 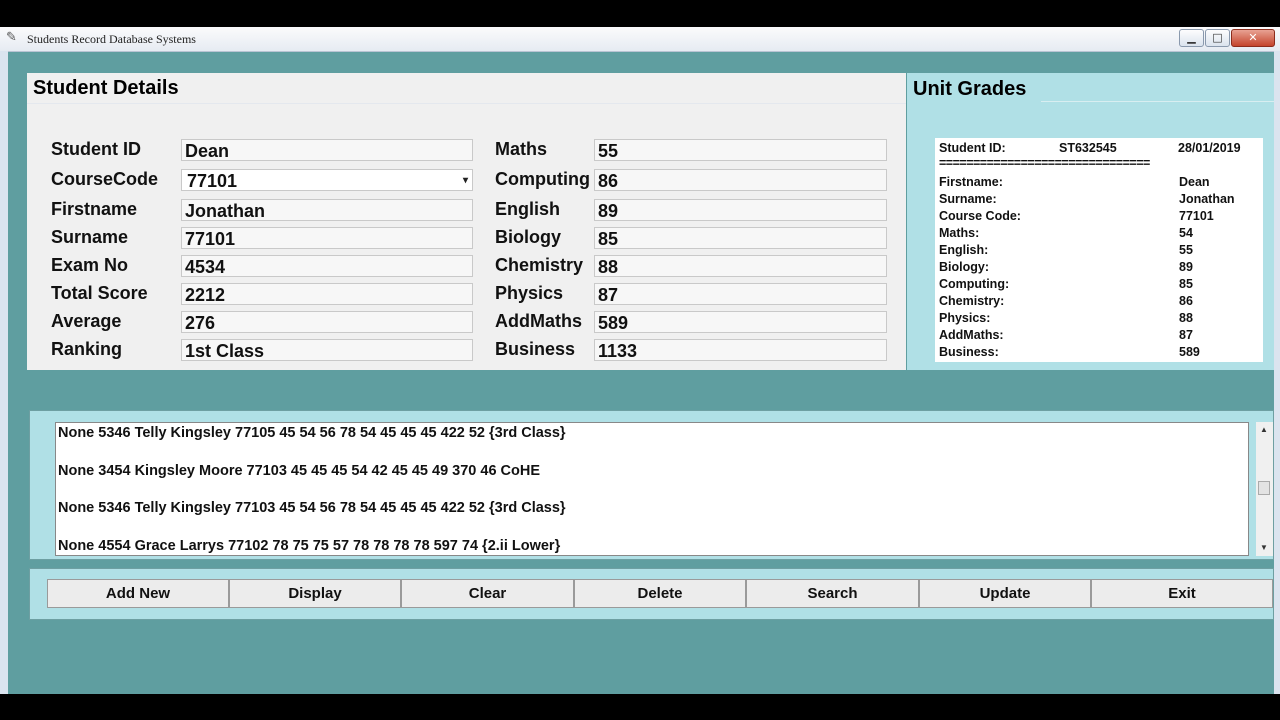 What do you see at coordinates (969, 352) in the screenshot?
I see `receipt-business-label: Business:` at bounding box center [969, 352].